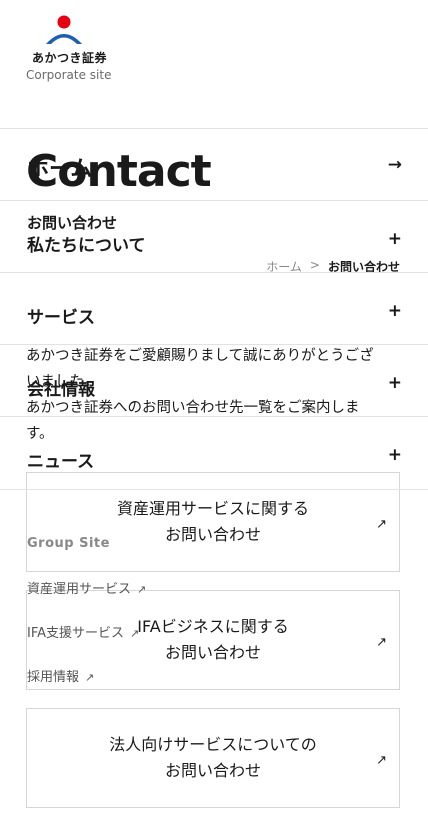 The height and width of the screenshot is (834, 428). Describe the element at coordinates (60, 169) in the screenshot. I see `menu-item-label: ホーム` at that location.